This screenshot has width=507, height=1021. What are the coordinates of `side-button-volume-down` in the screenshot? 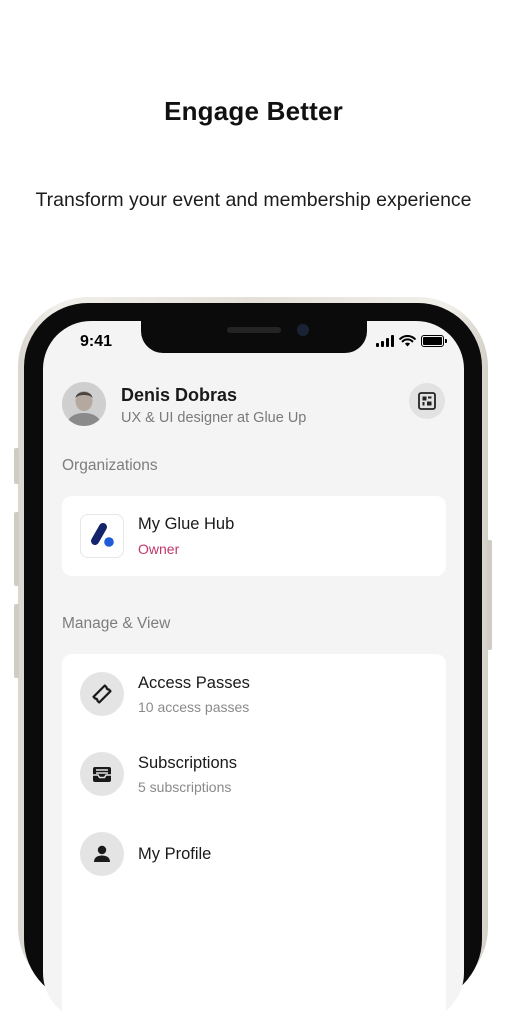 It's located at (16, 641).